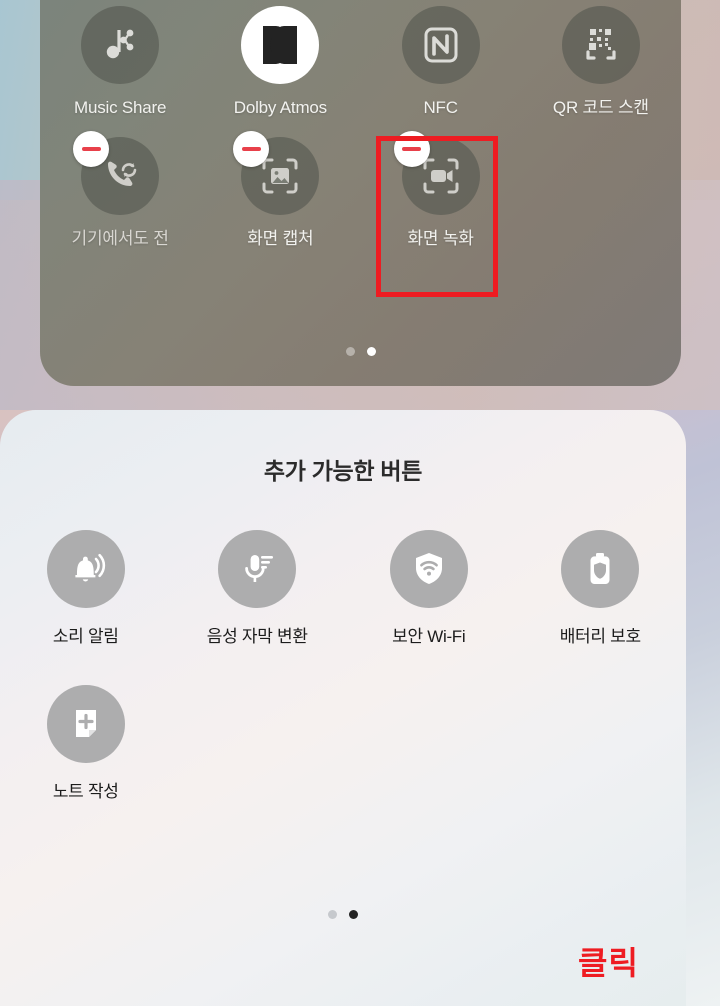  I want to click on tile-label: 기기에서도 전, so click(120, 238).